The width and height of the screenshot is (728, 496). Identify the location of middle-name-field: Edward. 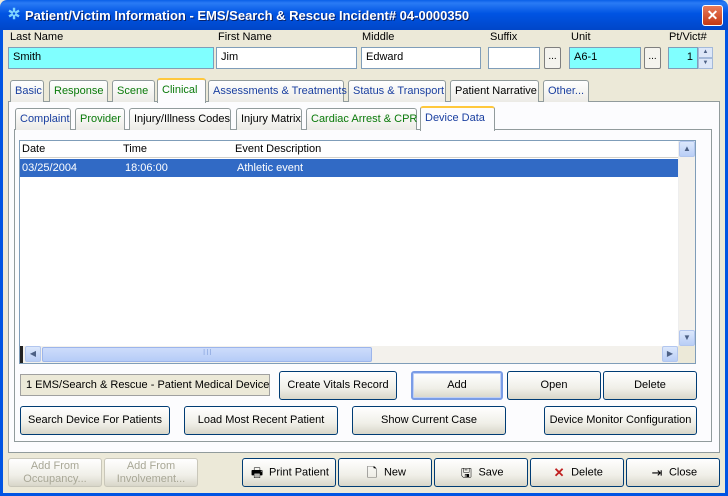
(421, 58).